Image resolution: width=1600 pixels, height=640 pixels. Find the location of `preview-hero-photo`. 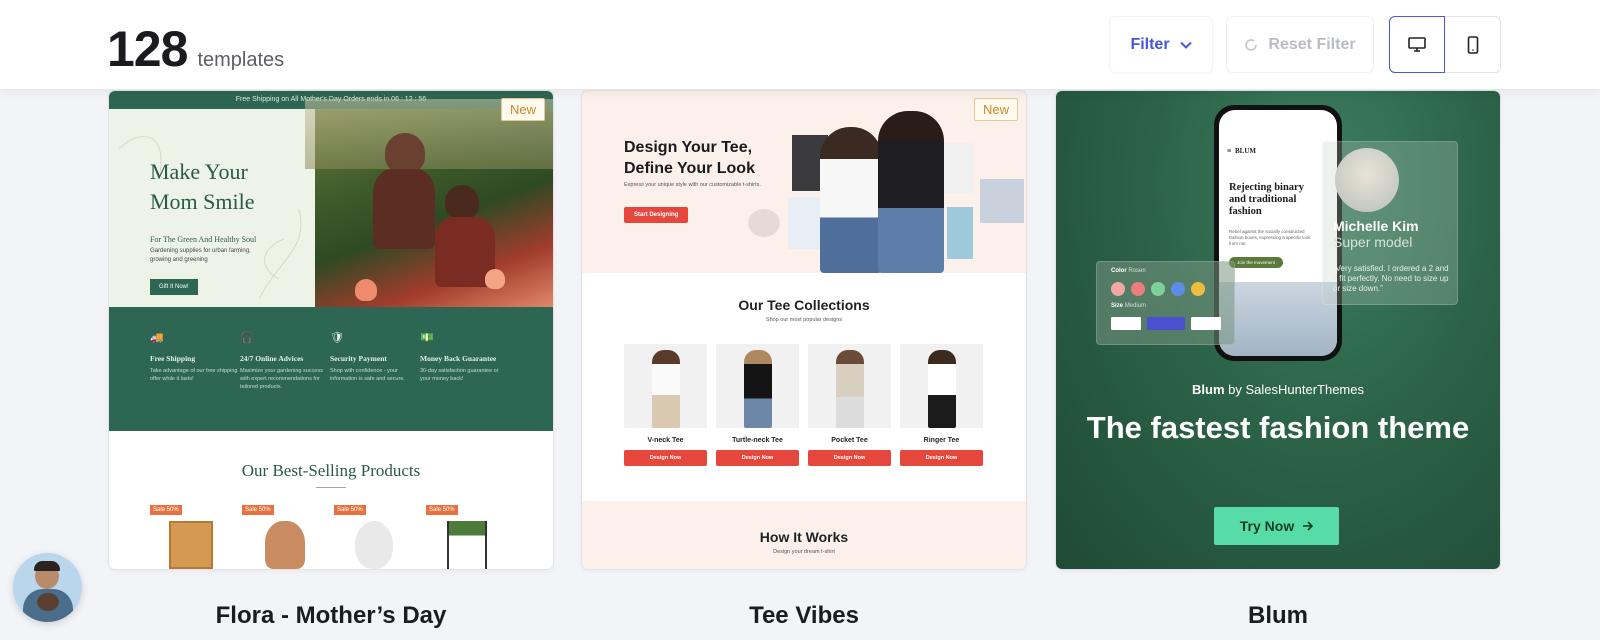

preview-hero-photo is located at coordinates (429, 203).